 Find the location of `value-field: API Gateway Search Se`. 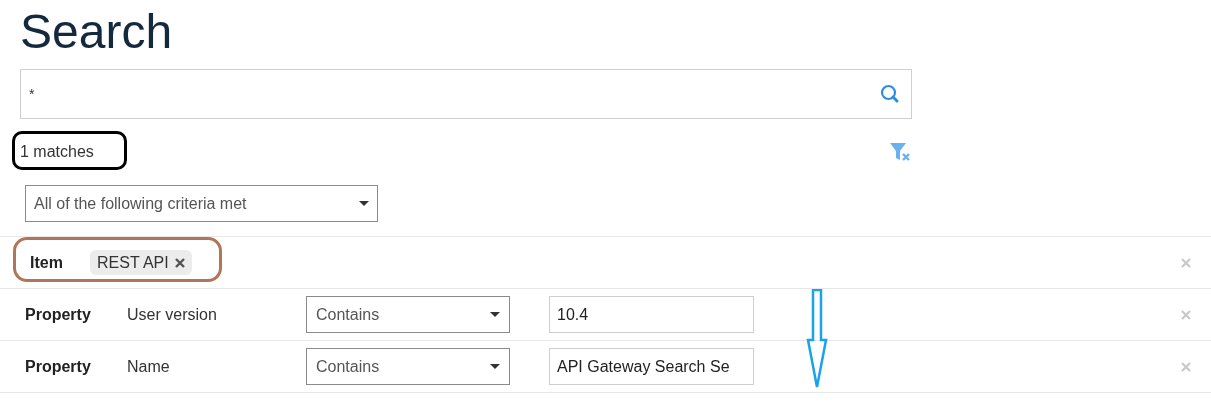

value-field: API Gateway Search Se is located at coordinates (651, 366).